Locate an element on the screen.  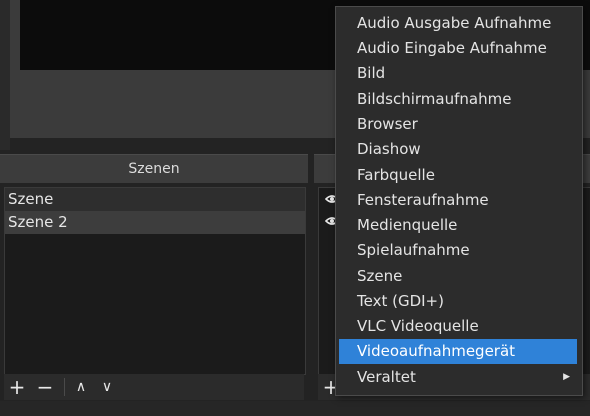
menu-item-veraltet-label: Veraltet is located at coordinates (386, 377).